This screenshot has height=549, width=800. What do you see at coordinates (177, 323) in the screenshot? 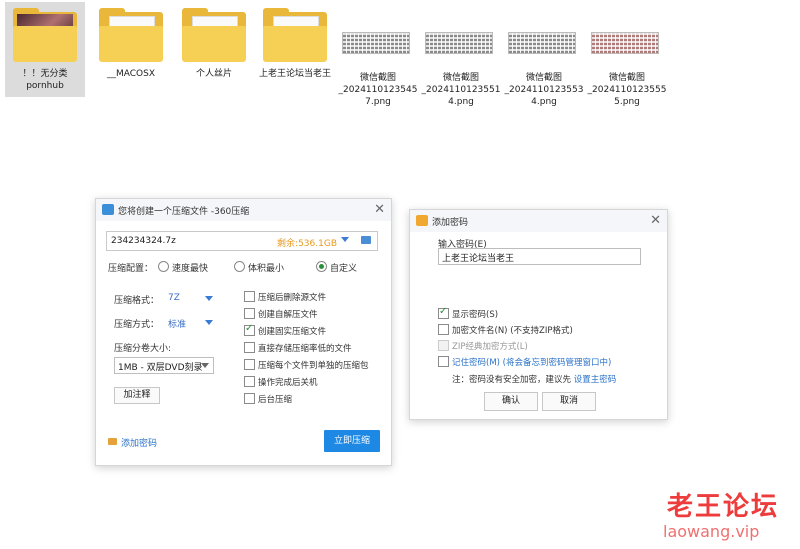
I see `method-select: 标准` at bounding box center [177, 323].